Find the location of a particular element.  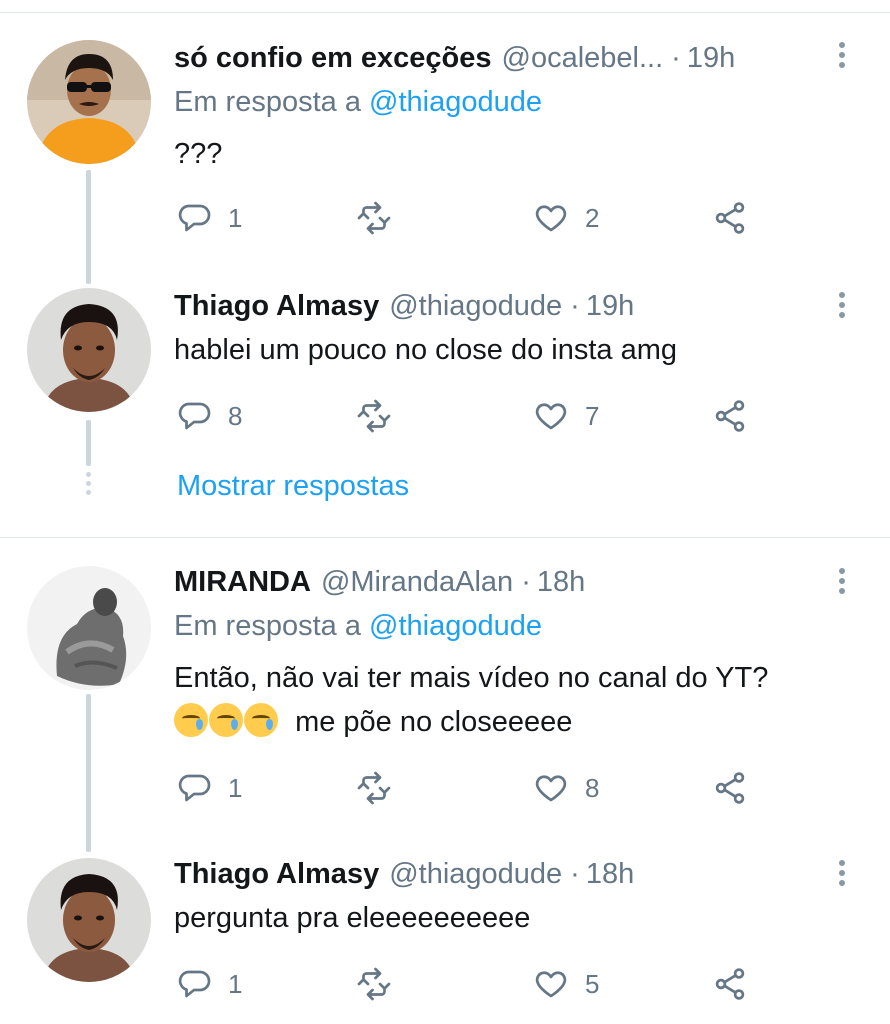

tweet-header: MIRANDA @MirandaAlan · 18h is located at coordinates (379, 582).